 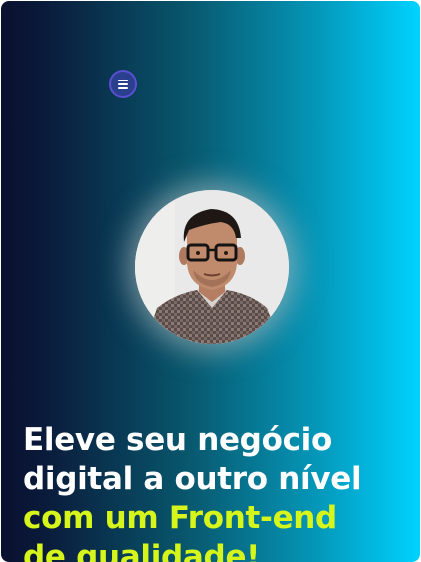 What do you see at coordinates (192, 479) in the screenshot?
I see `headline-line-2: digital a outro nível` at bounding box center [192, 479].